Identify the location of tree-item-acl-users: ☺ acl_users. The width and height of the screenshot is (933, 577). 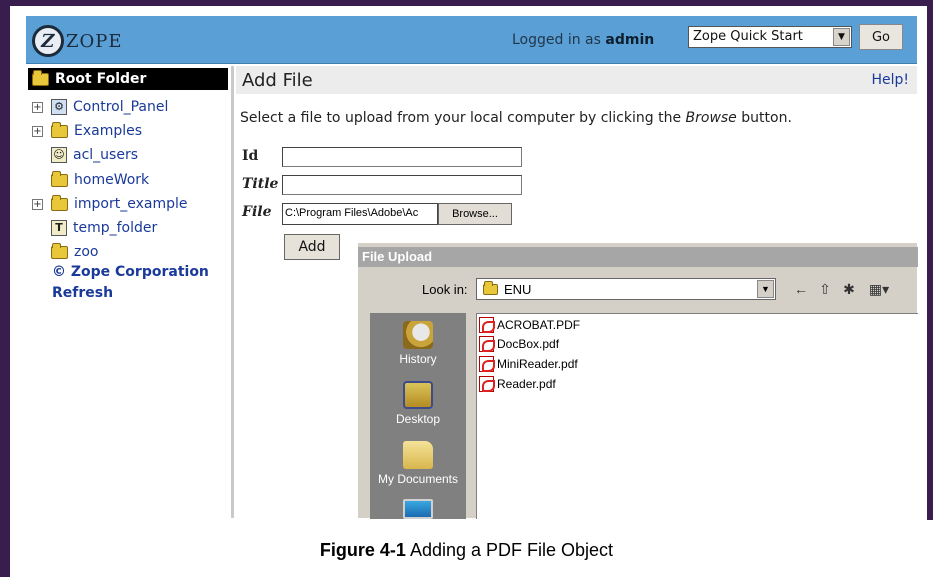
(85, 155).